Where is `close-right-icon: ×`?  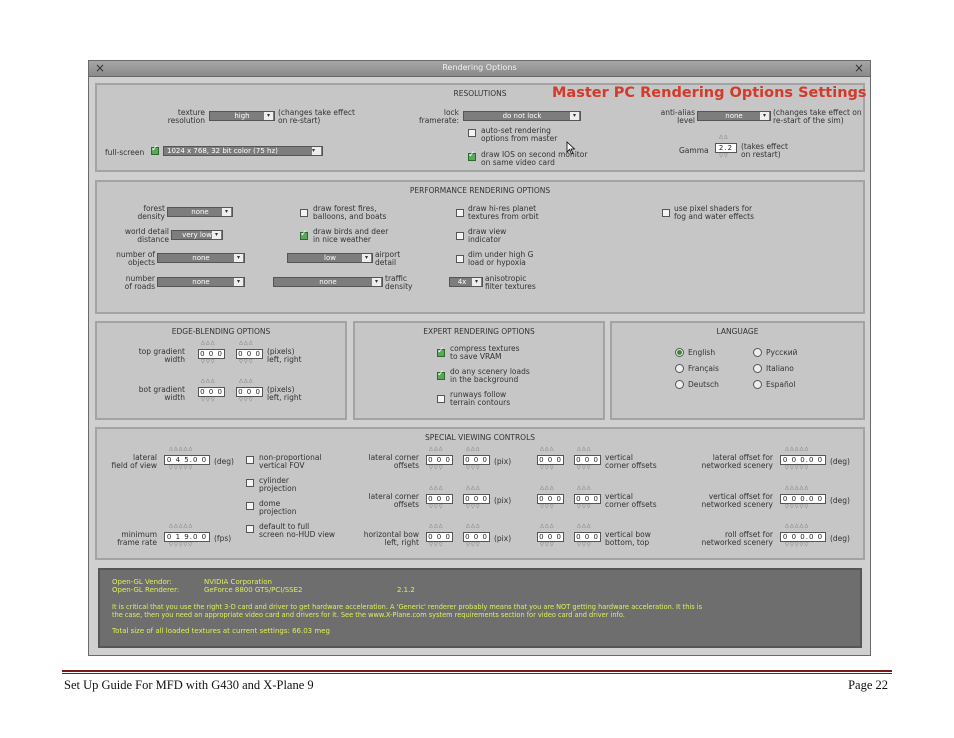 close-right-icon: × is located at coordinates (859, 68).